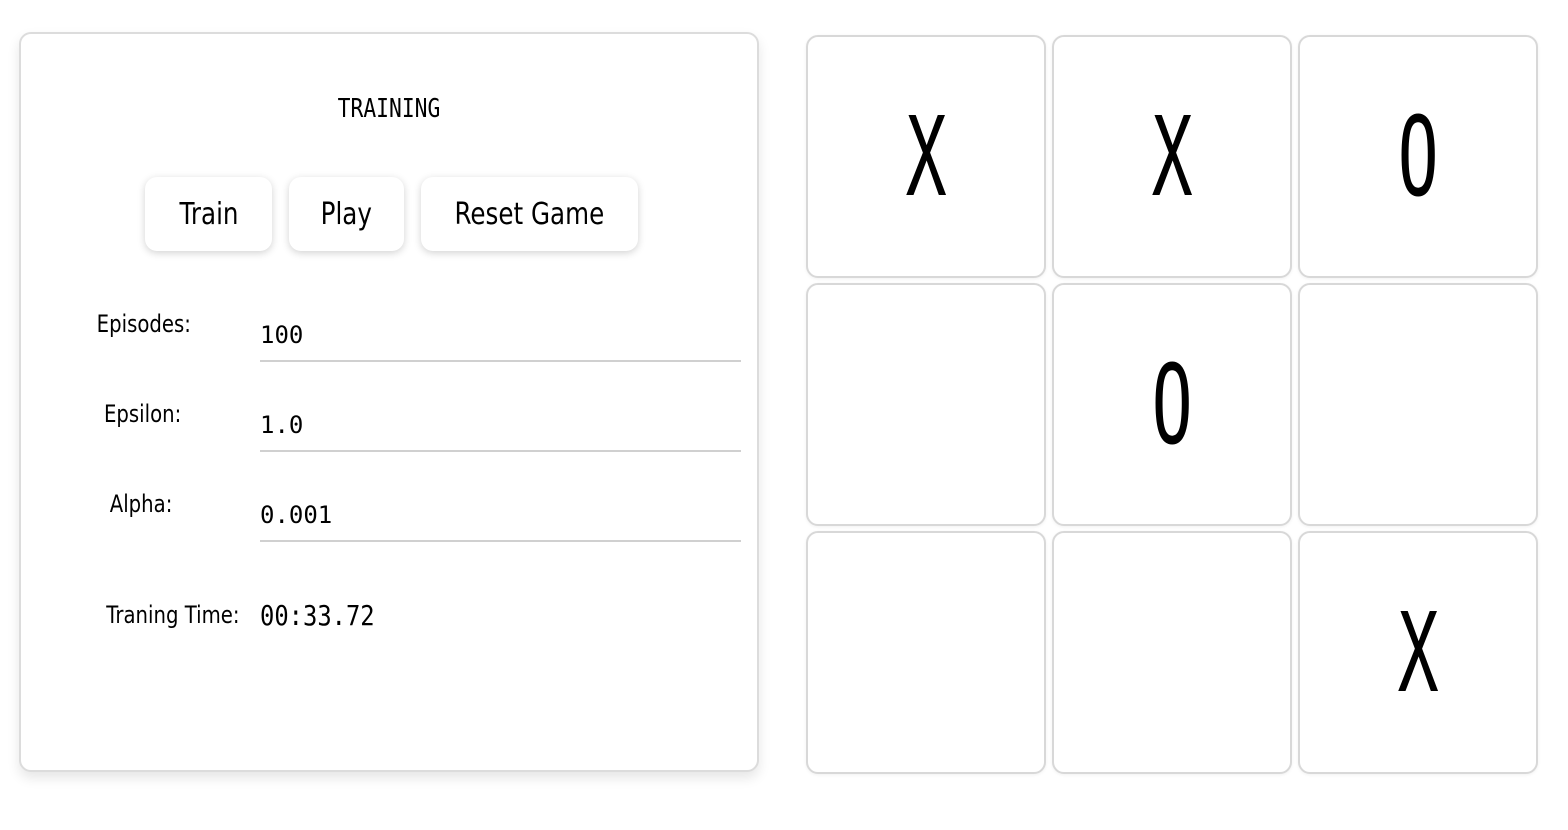 The image size is (1568, 830). I want to click on training-time-label: Traning Time:, so click(172, 615).